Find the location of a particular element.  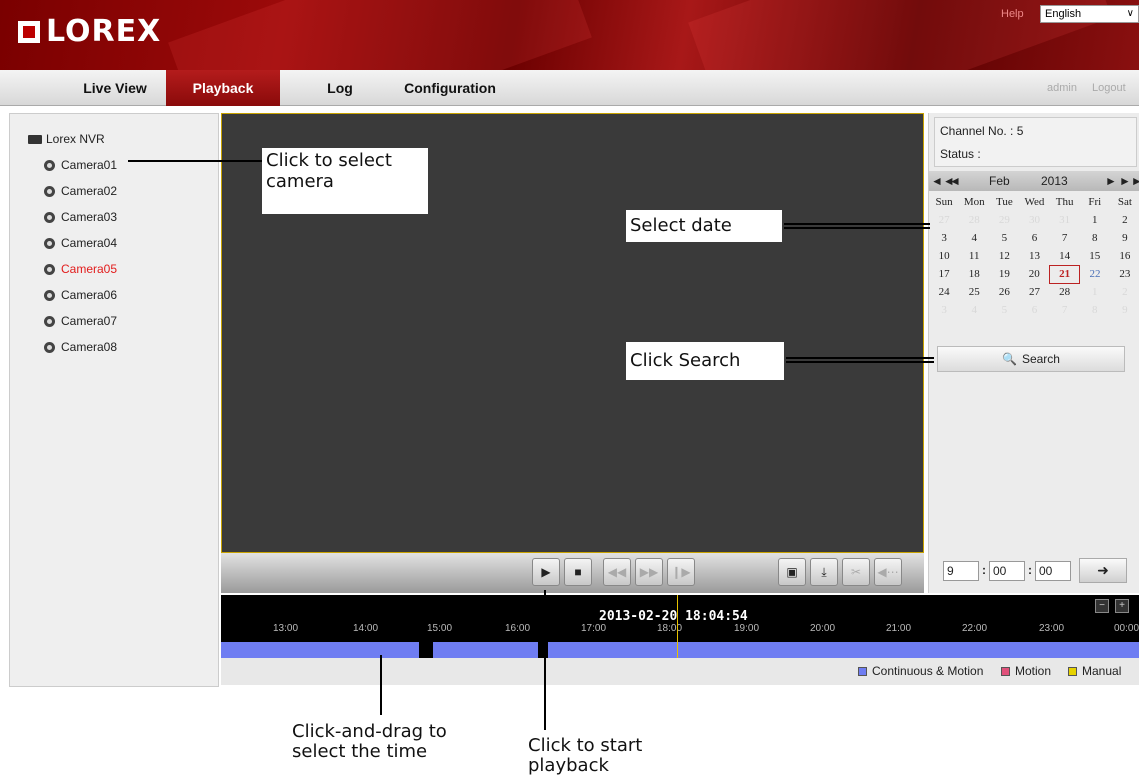

legend-motion: Motion is located at coordinates (1026, 671).